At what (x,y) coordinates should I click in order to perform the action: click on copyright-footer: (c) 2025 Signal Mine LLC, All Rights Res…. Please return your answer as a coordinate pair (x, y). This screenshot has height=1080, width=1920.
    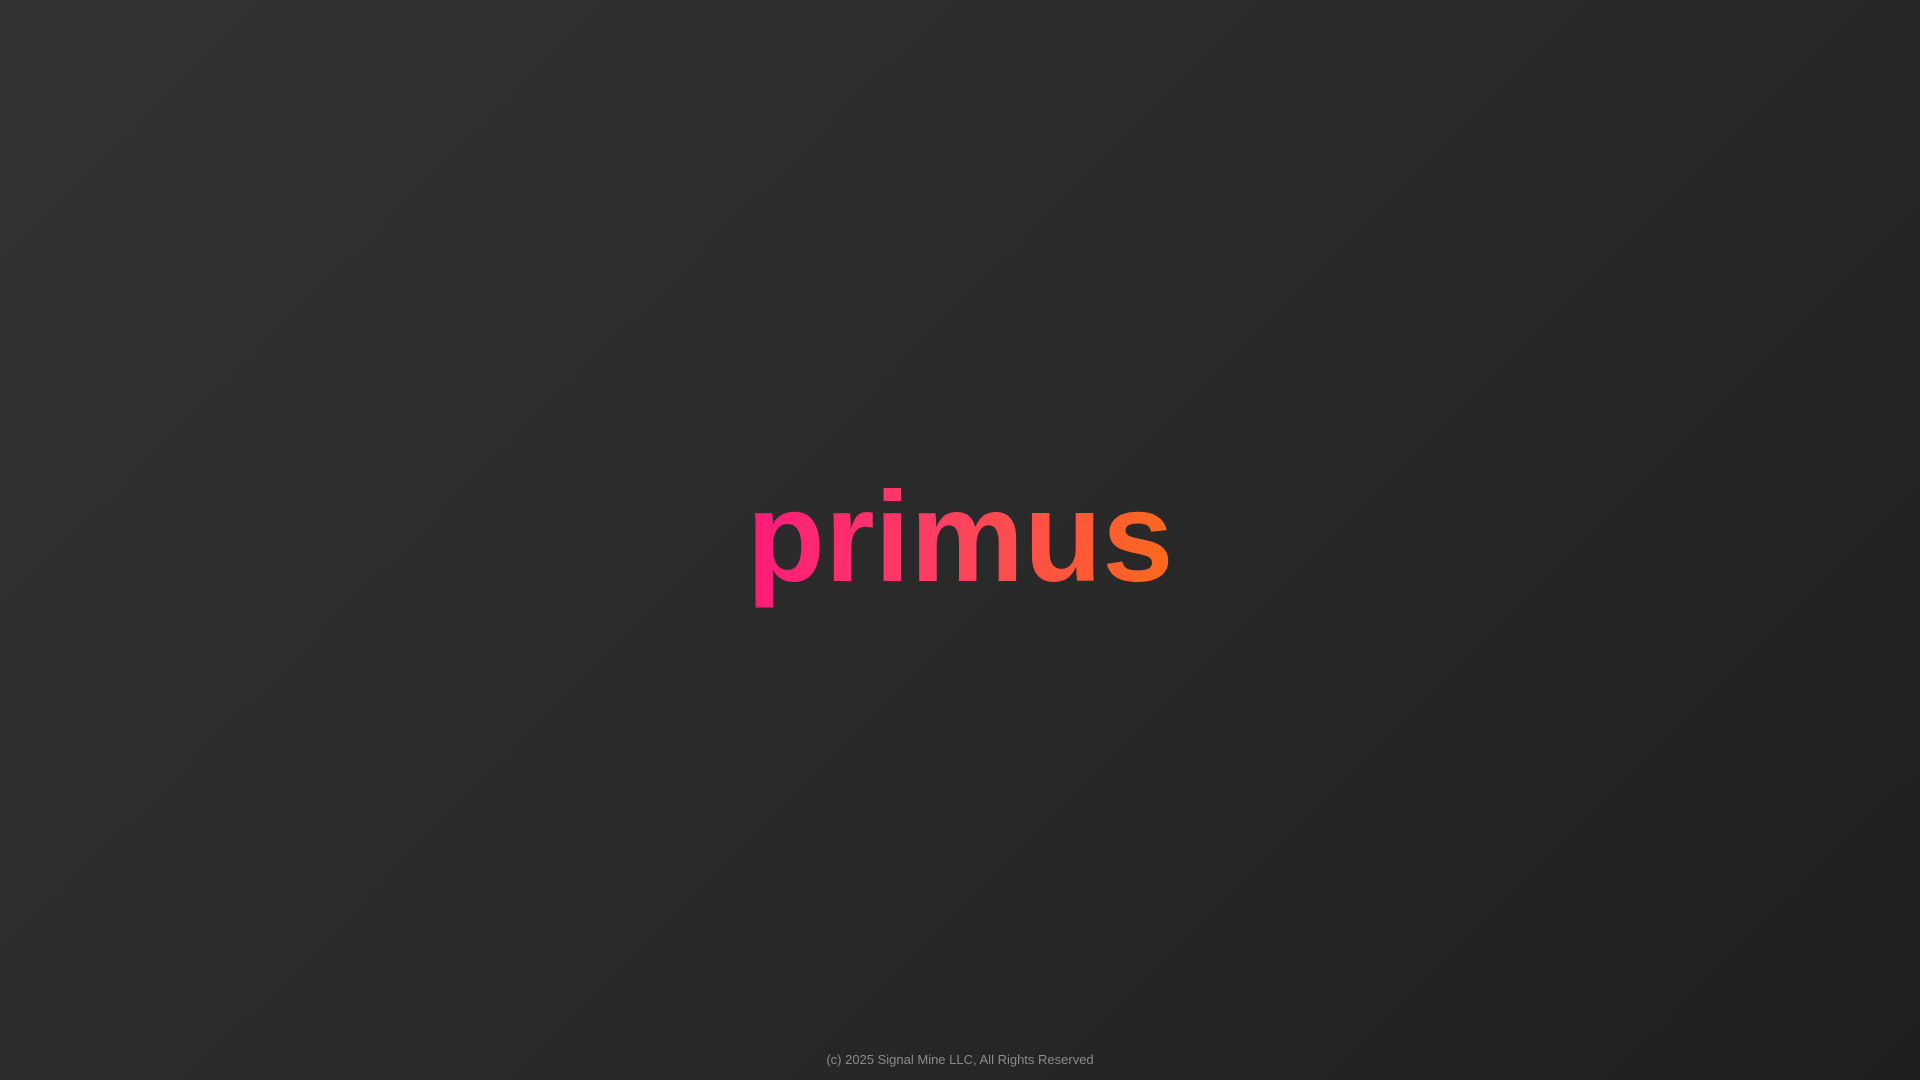
    Looking at the image, I should click on (960, 1059).